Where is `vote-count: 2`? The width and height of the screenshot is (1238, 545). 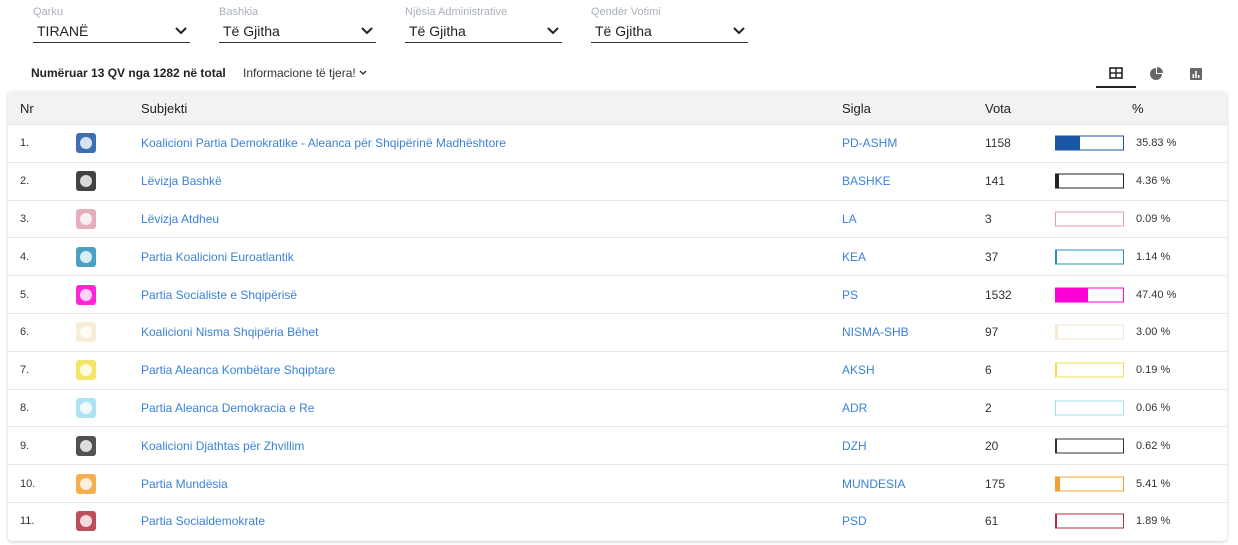
vote-count: 2 is located at coordinates (988, 407).